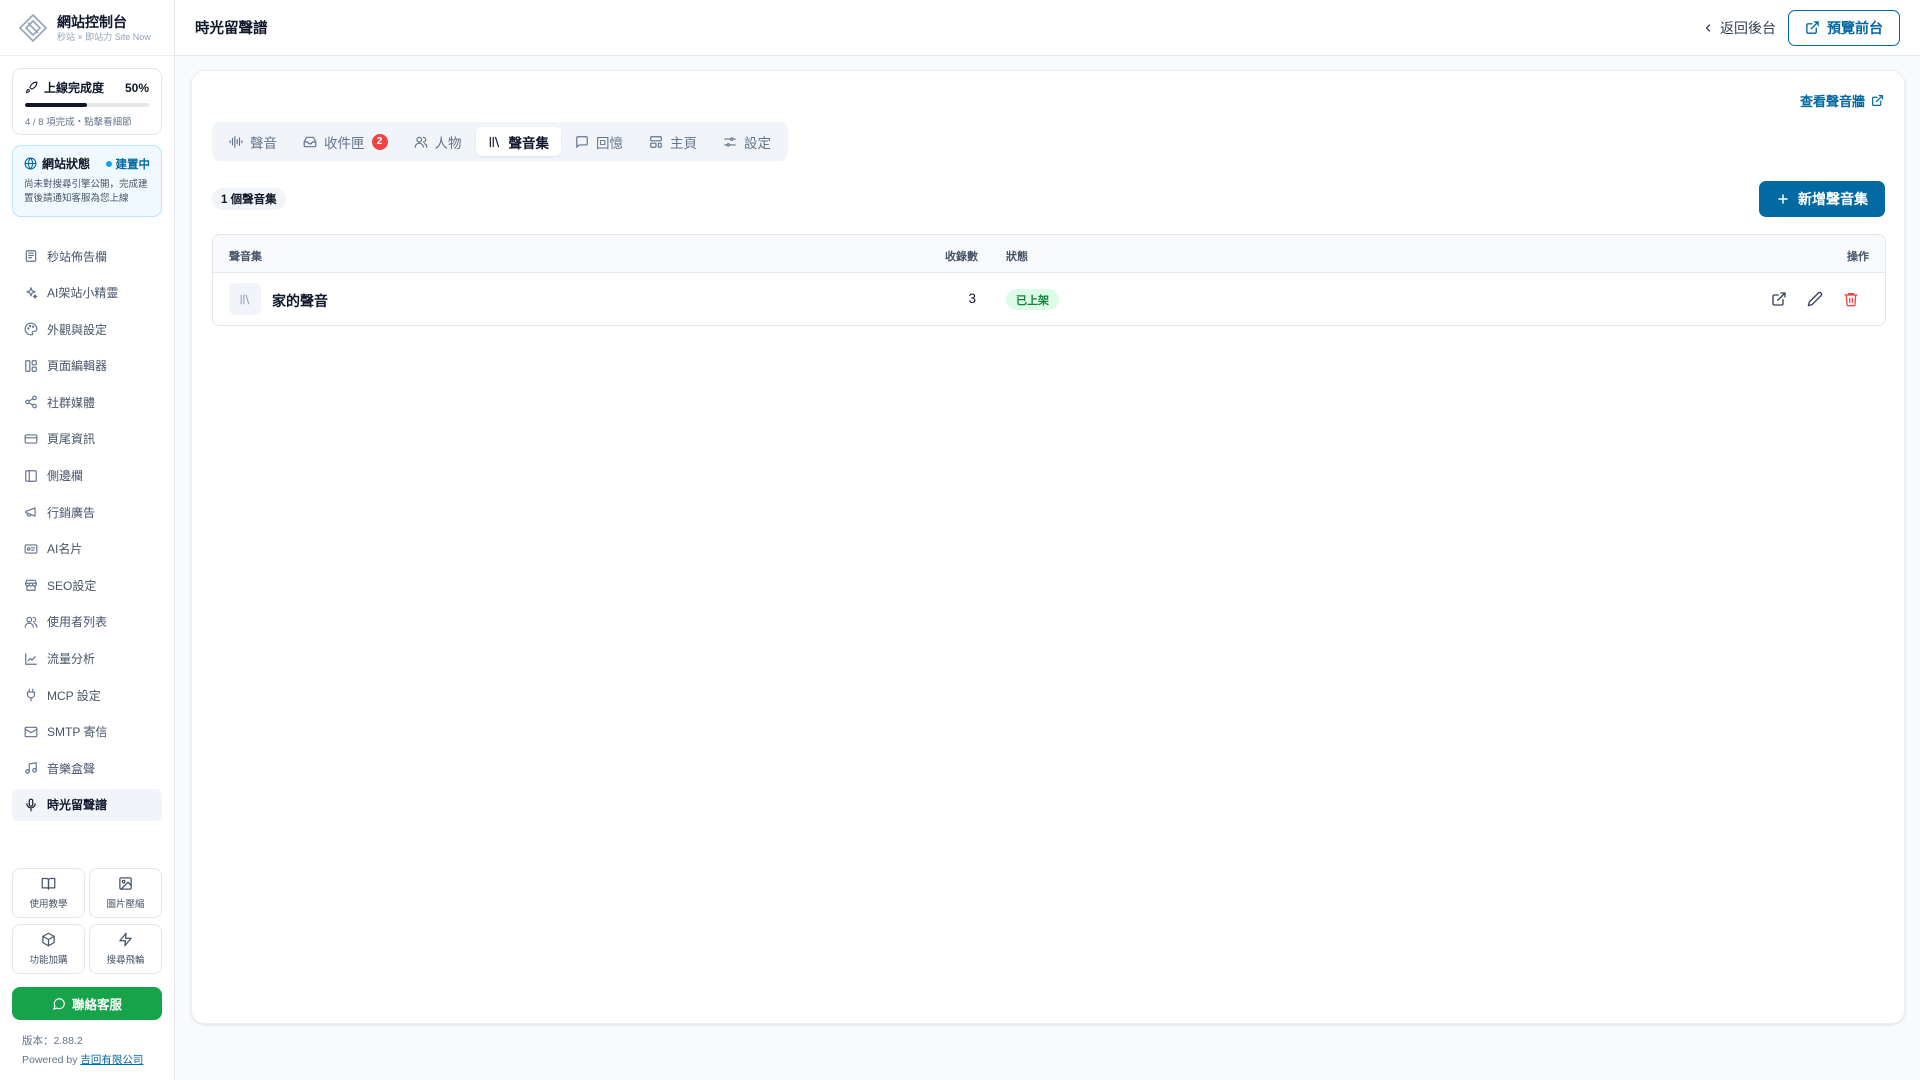 This screenshot has width=1920, height=1080. Describe the element at coordinates (31, 695) in the screenshot. I see `plug-icon` at that location.